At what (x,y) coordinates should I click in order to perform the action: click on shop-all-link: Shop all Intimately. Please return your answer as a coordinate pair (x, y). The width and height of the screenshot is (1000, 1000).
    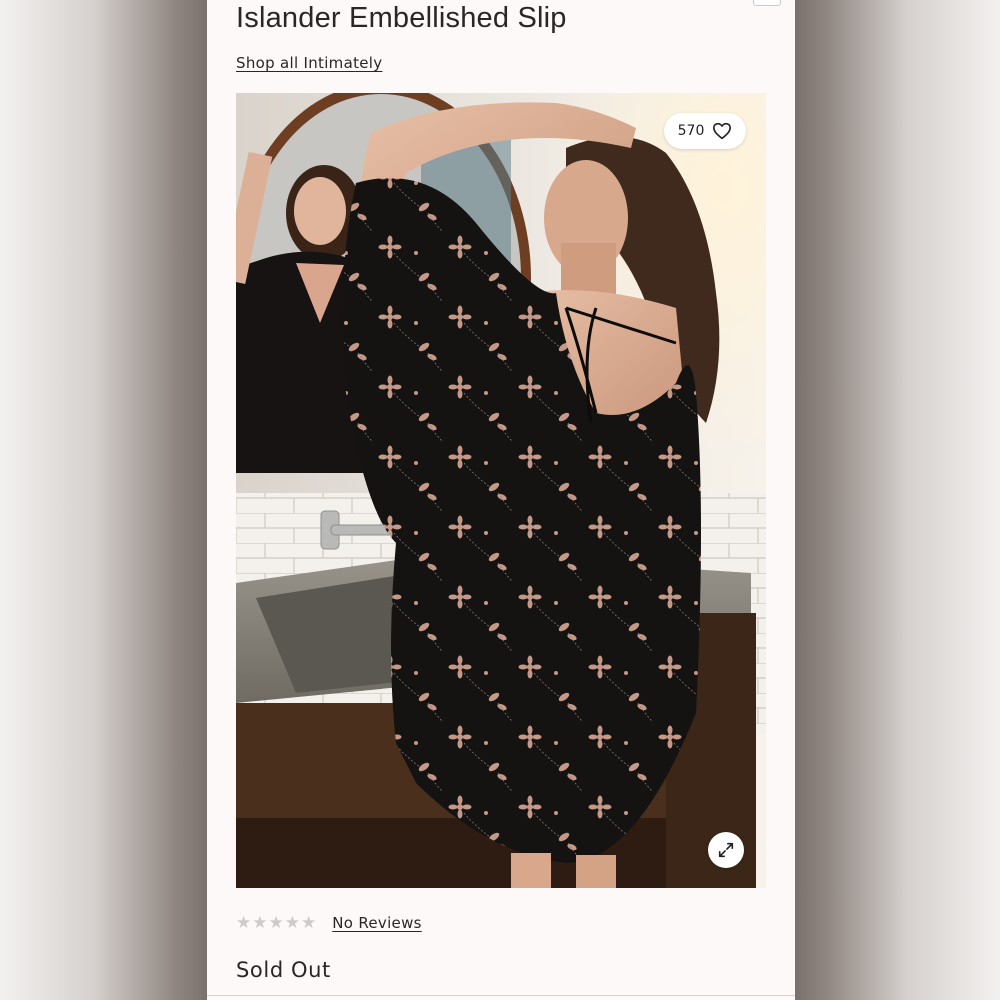
    Looking at the image, I should click on (309, 63).